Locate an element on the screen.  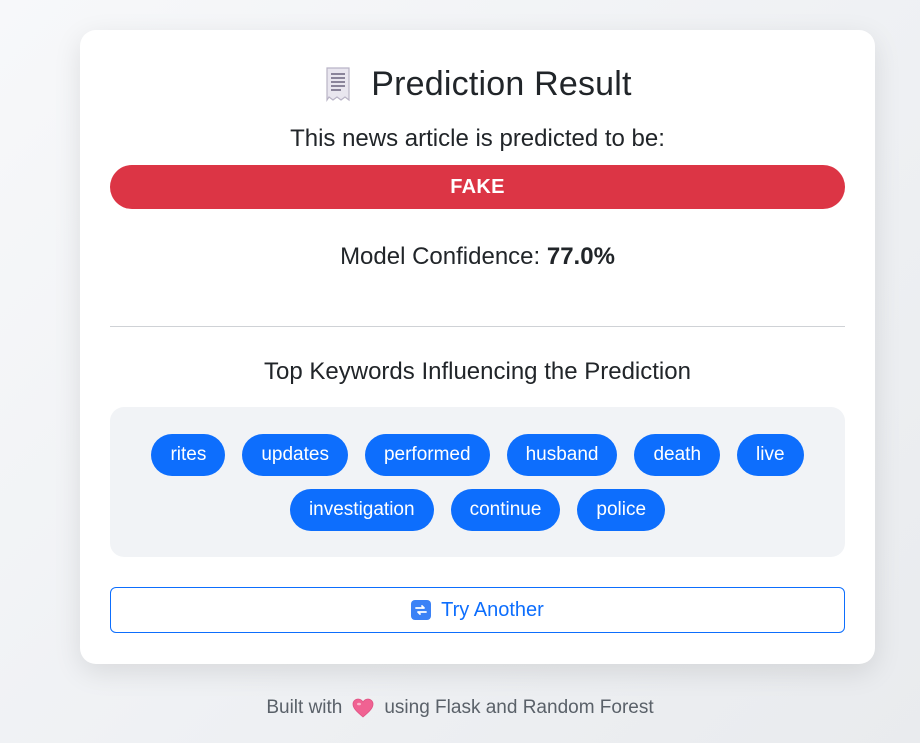
prediction-badge: FAKE is located at coordinates (477, 187).